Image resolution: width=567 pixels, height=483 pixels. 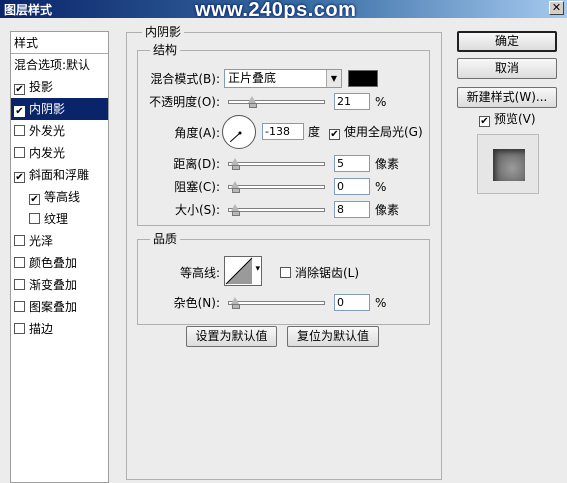 I want to click on style-list-label: 混合选项:默认, so click(x=52, y=65).